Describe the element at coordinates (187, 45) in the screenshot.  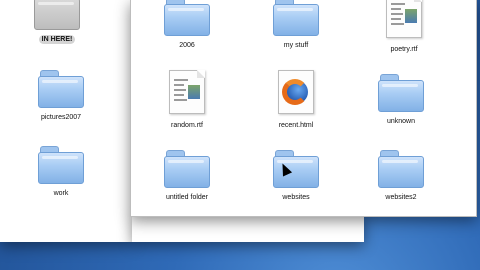
I see `item-label: 2006` at that location.